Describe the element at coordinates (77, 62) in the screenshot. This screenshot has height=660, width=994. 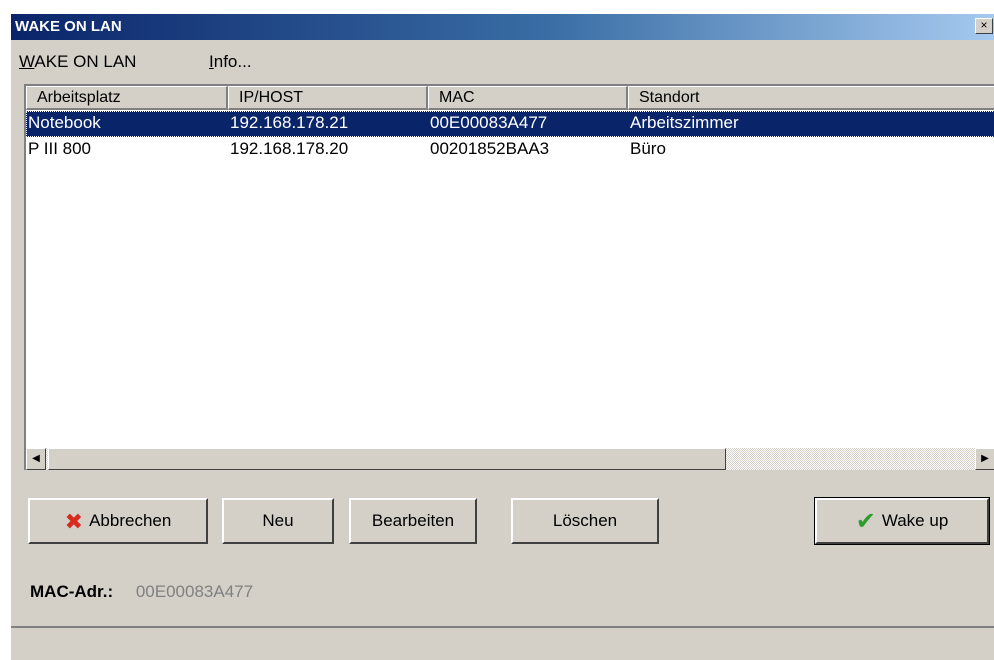
I see `menu-wake-on-lan: WAKE ON LAN` at that location.